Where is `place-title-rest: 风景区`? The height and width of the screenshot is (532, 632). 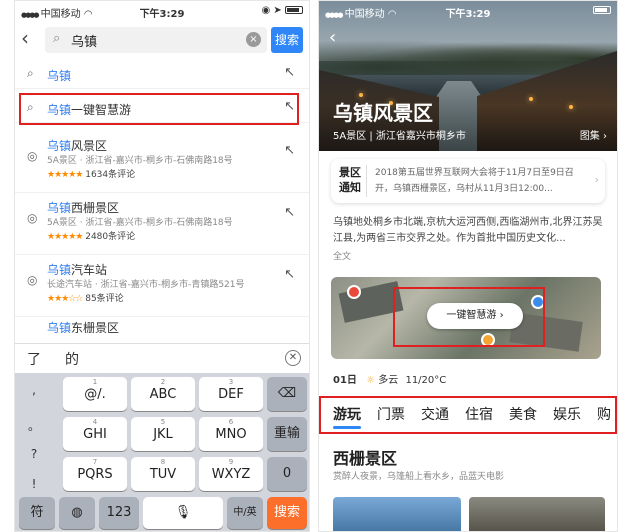 place-title-rest: 风景区 is located at coordinates (89, 146).